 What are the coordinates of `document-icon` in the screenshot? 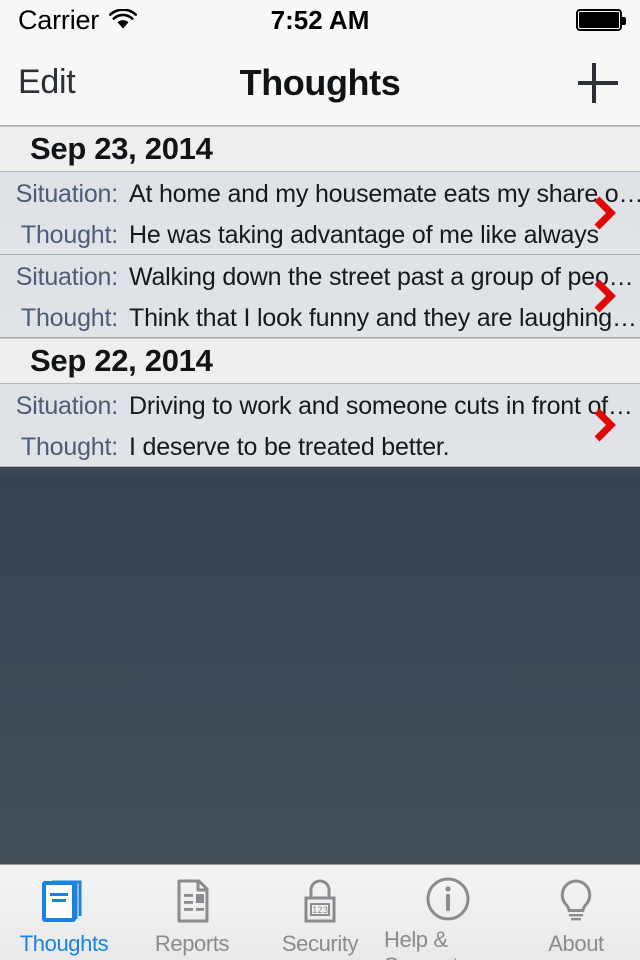 It's located at (192, 901).